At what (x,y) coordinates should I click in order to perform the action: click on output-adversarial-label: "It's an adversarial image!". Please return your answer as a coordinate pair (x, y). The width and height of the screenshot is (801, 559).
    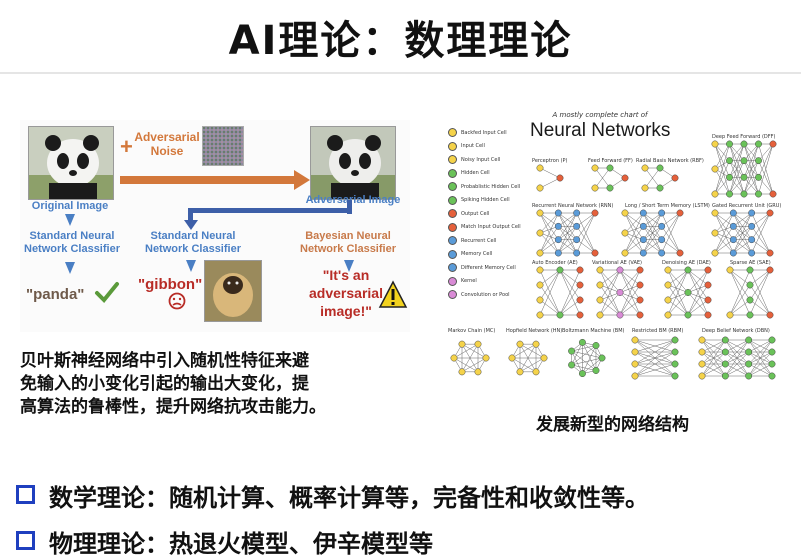
    Looking at the image, I should click on (346, 293).